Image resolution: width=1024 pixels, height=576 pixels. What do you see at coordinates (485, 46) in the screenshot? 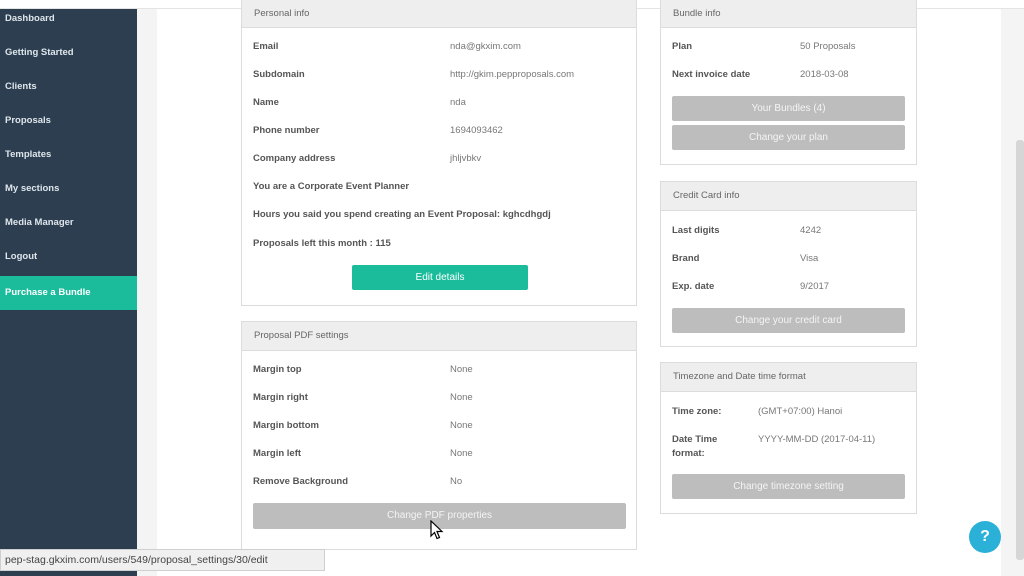
I see `email-value: nda@gkxim.com` at bounding box center [485, 46].